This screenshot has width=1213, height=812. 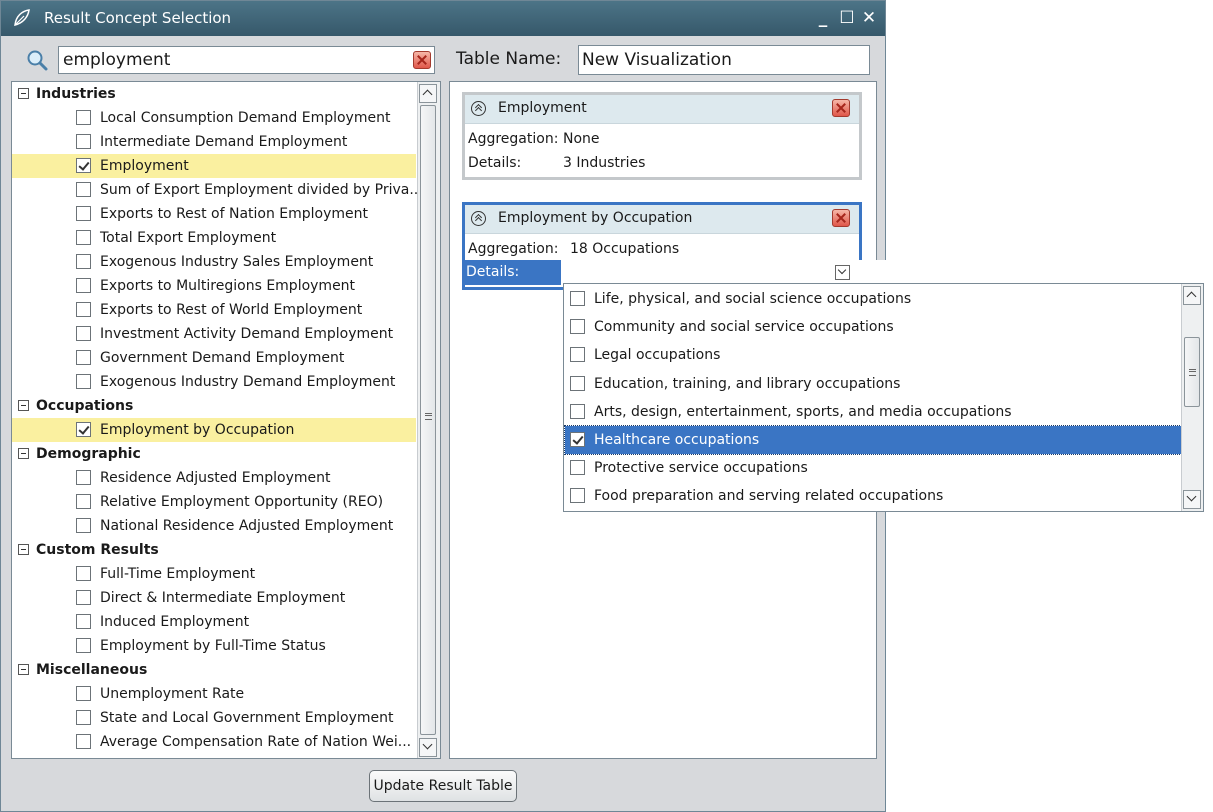 I want to click on search-field, so click(x=246, y=60).